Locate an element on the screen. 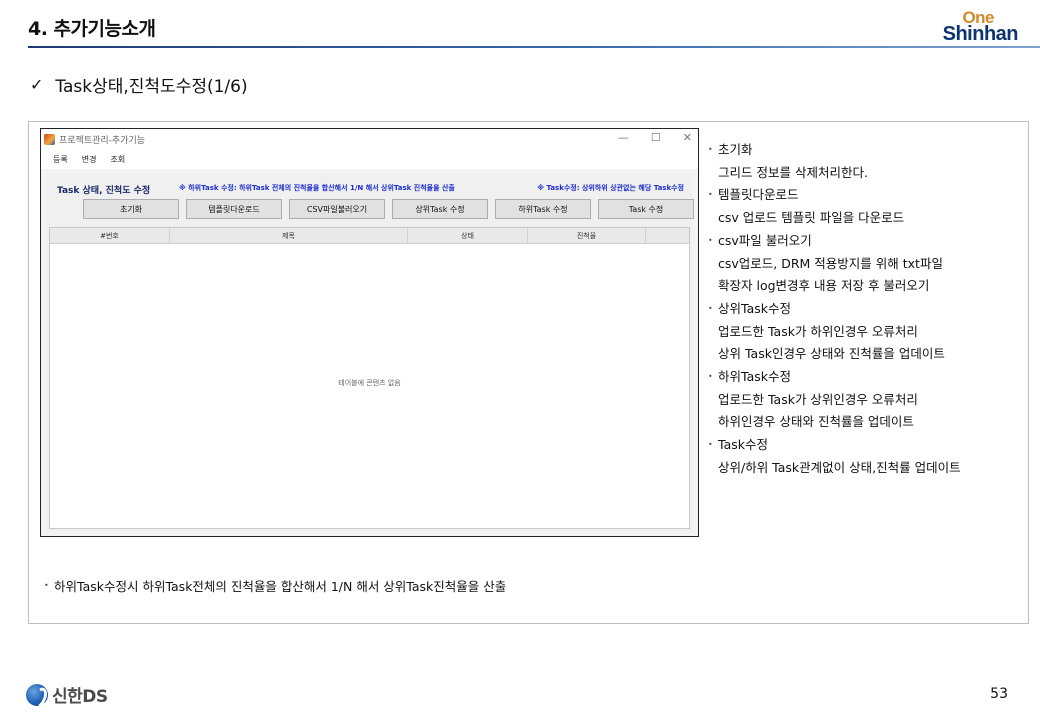 The width and height of the screenshot is (1040, 720). shinhan-emblem-icon is located at coordinates (37, 694).